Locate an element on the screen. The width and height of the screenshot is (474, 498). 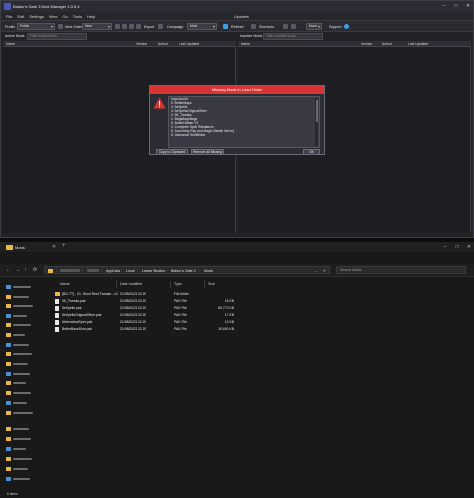
profile-select: Public is located at coordinates (36, 26).